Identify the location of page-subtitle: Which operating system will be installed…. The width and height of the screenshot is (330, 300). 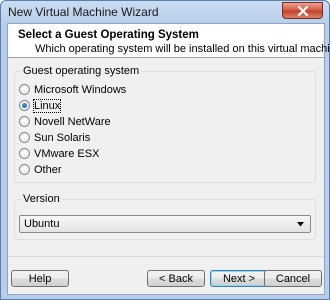
(182, 49).